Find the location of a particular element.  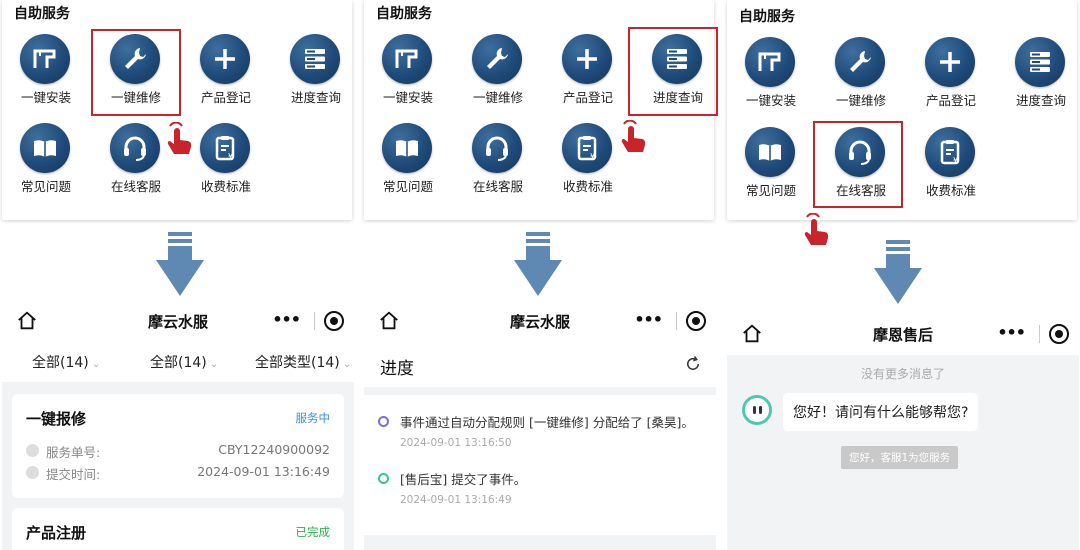

service-no-value: CBY12240900092 is located at coordinates (274, 449).